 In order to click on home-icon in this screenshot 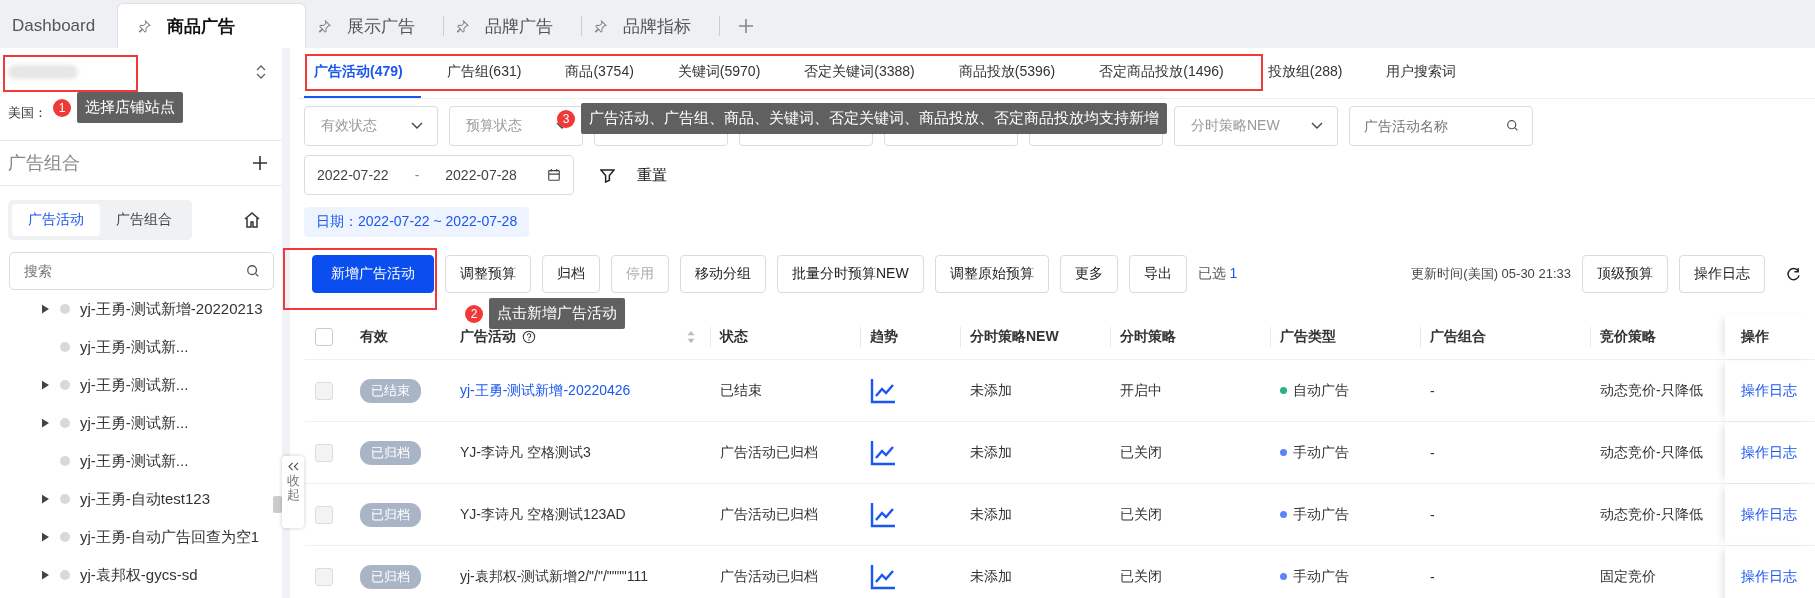, I will do `click(252, 220)`.